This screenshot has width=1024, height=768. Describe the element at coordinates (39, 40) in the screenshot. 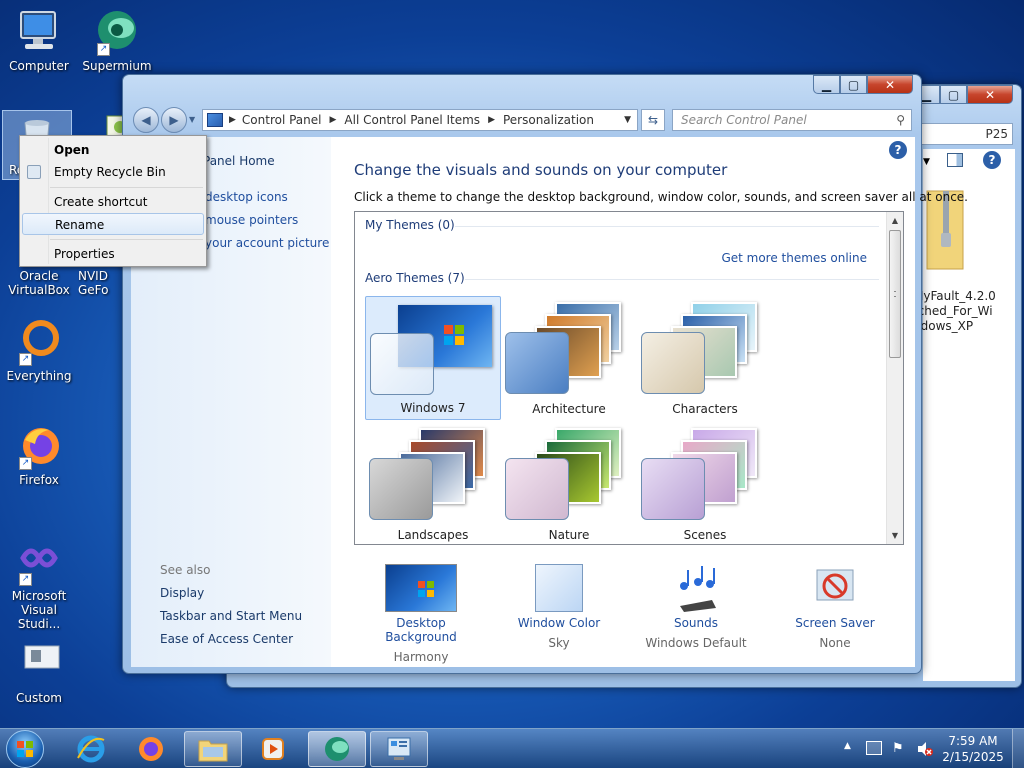

I see `desktop-icon-computer: Computer` at that location.